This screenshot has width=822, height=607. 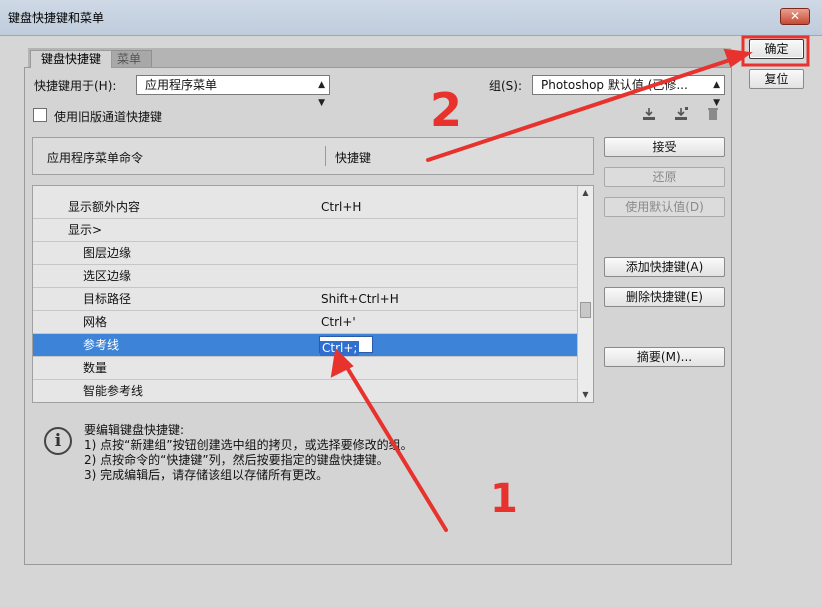 What do you see at coordinates (325, 156) in the screenshot?
I see `column-divider` at bounding box center [325, 156].